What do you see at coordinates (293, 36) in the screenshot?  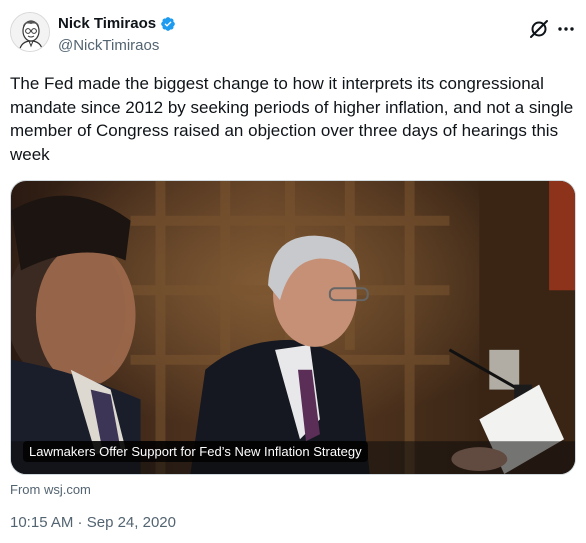 I see `tweet-header: Nick Timiraos @NickTimiraos` at bounding box center [293, 36].